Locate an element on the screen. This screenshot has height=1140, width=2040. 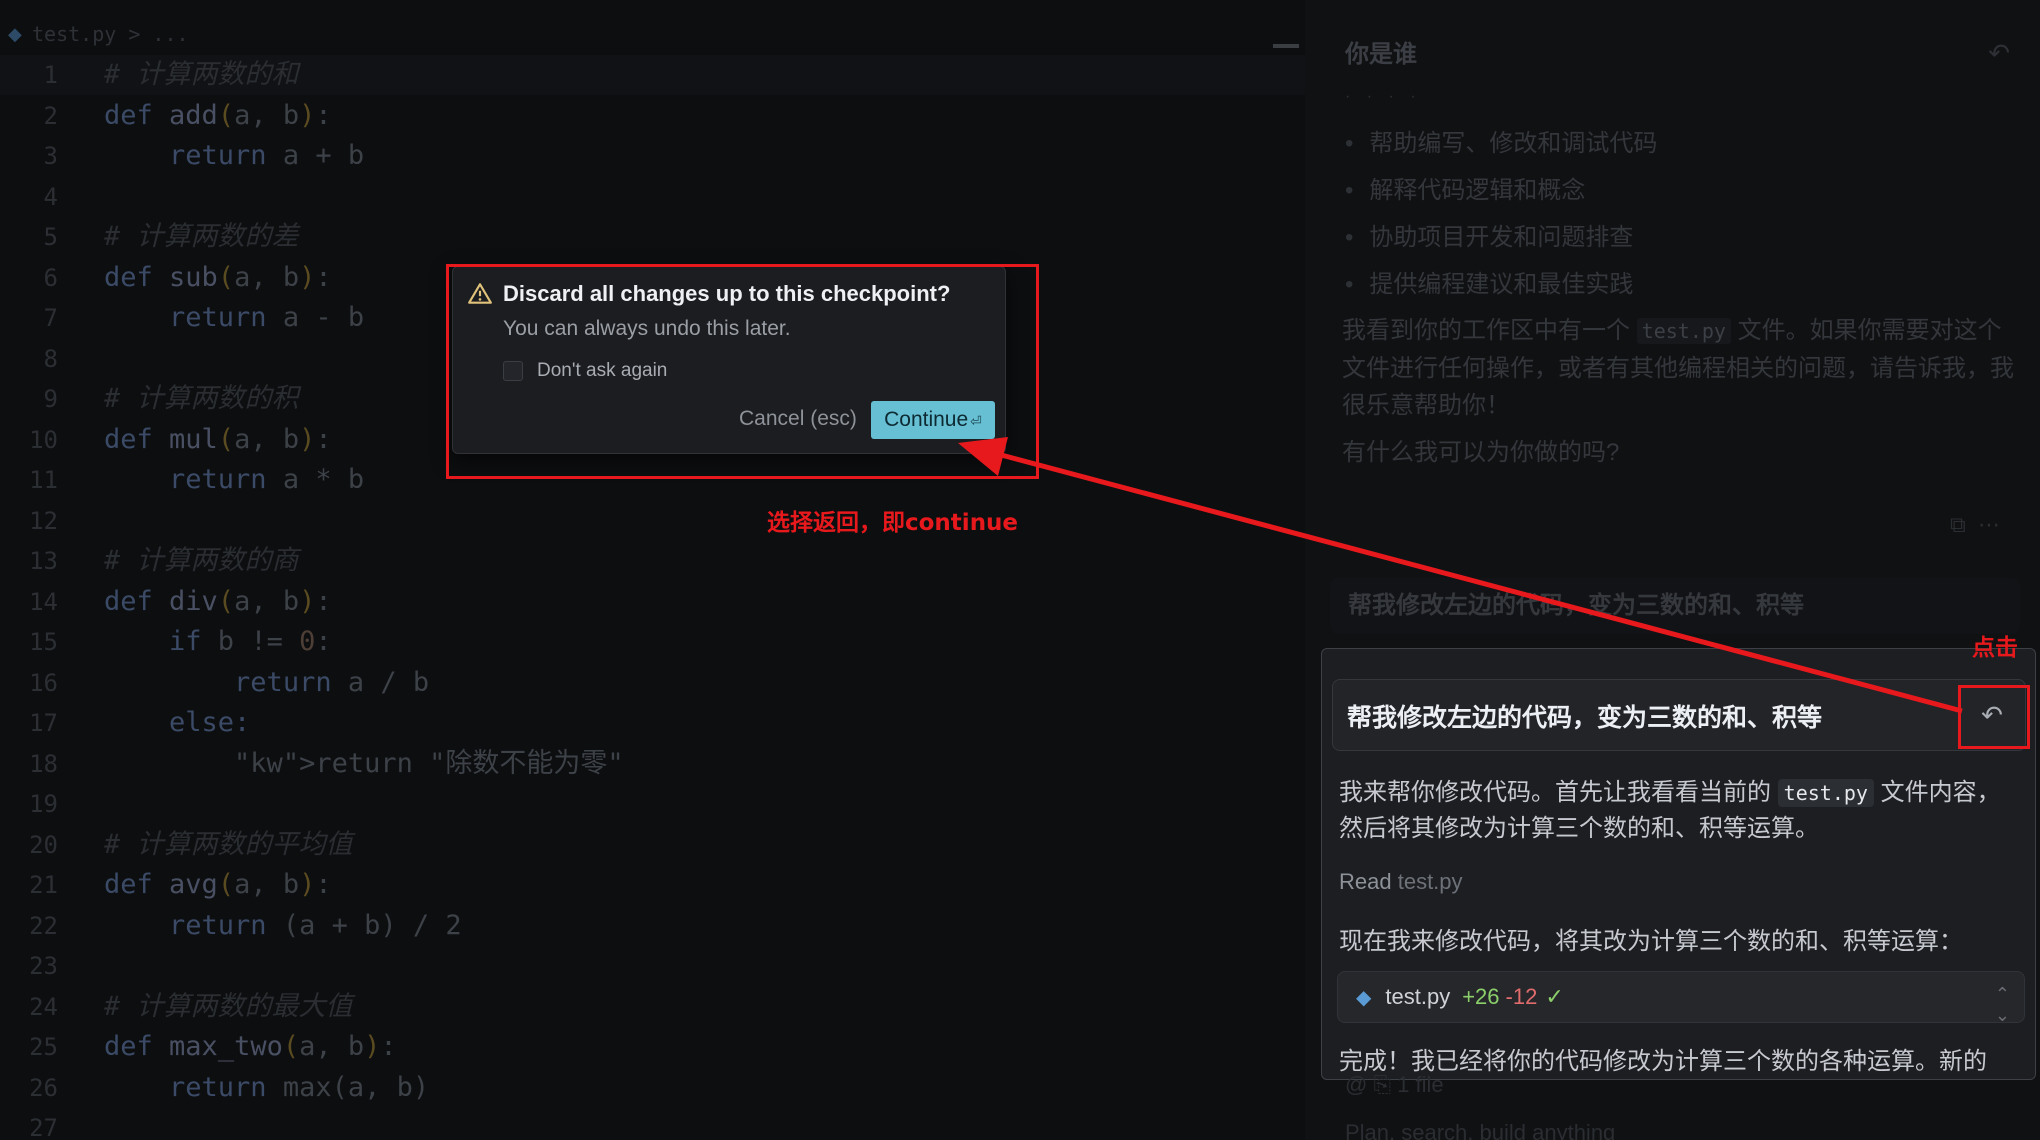
chat-title: 你是谁 is located at coordinates (1381, 54).